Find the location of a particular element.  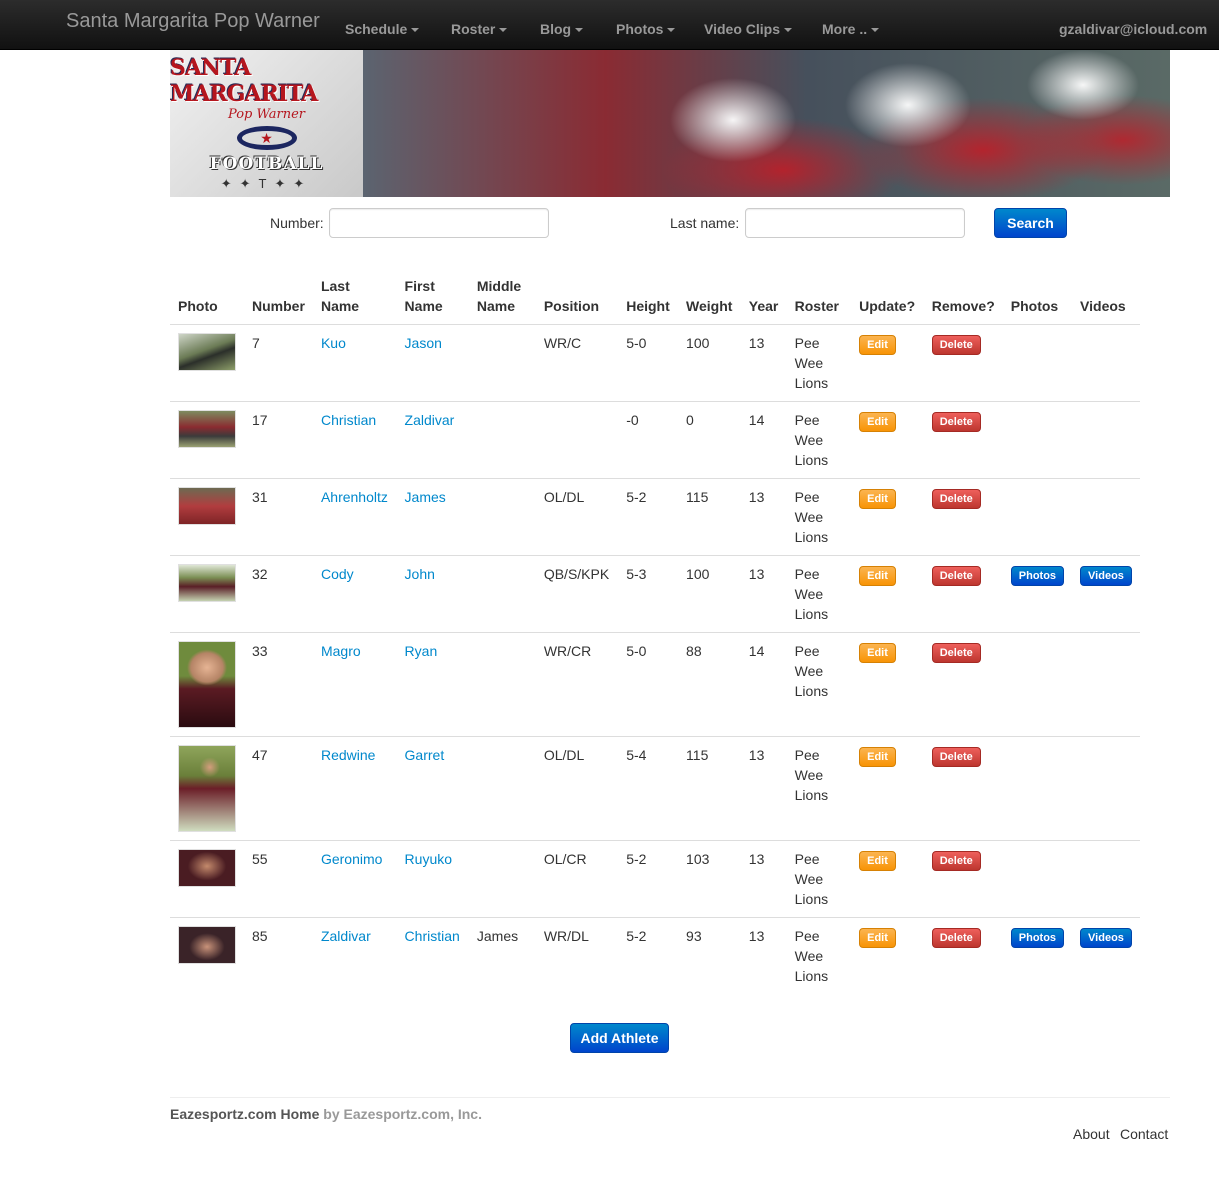

col-header: Photos is located at coordinates (1037, 297).